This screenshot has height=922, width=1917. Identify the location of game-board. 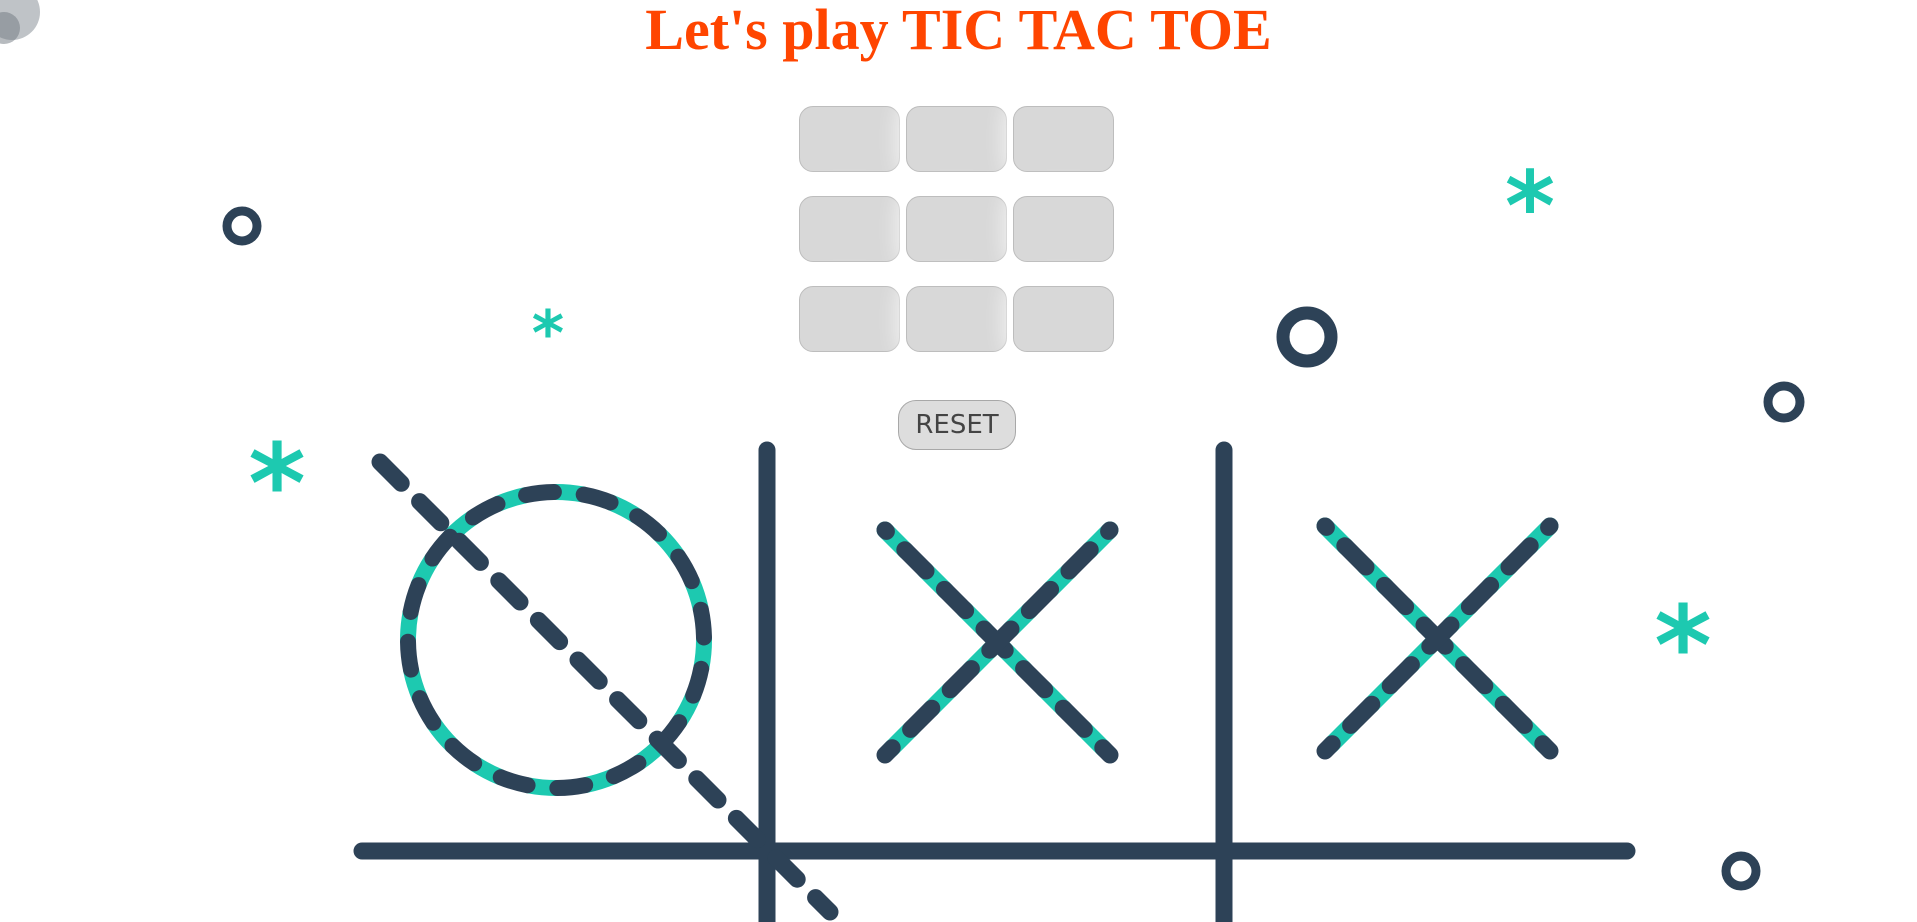
(957, 230).